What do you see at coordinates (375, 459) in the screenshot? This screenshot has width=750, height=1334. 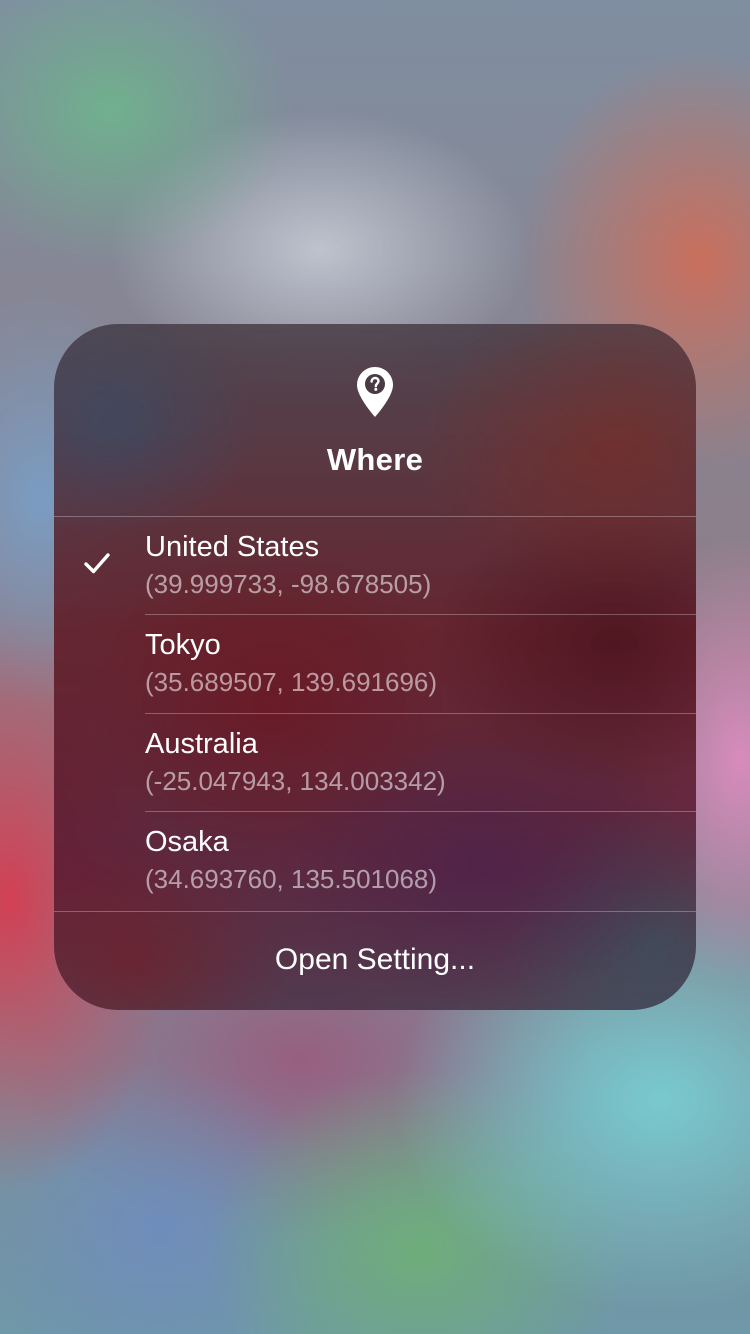 I see `menu-title: Where` at bounding box center [375, 459].